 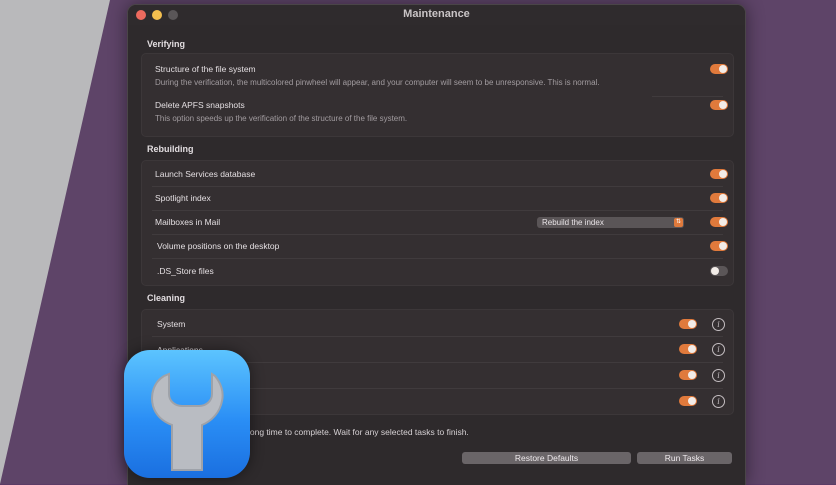 I want to click on option-row-spotlight: Spotlight index, so click(x=437, y=198).